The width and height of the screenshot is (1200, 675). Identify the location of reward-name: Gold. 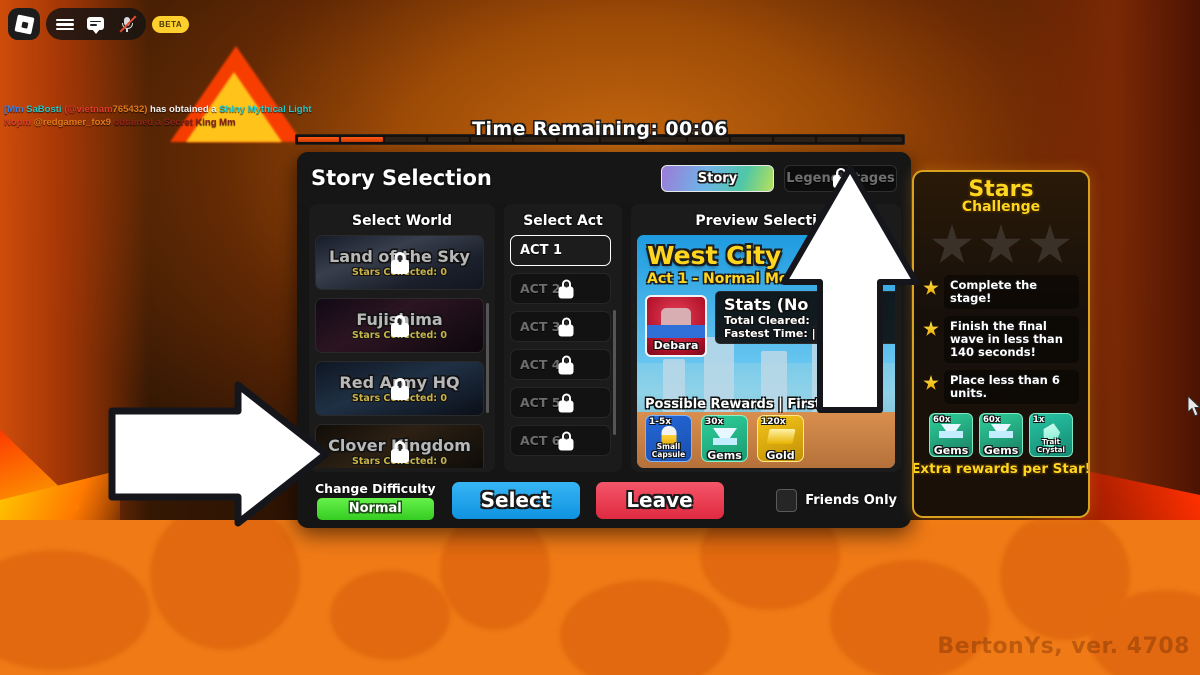
(780, 455).